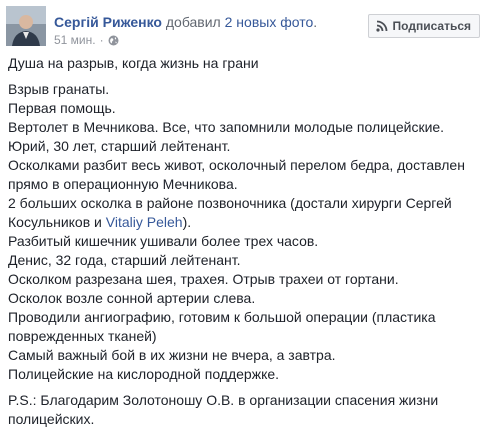 This screenshot has width=490, height=440. What do you see at coordinates (51, 419) in the screenshot?
I see `ps-line: полицейских.` at bounding box center [51, 419].